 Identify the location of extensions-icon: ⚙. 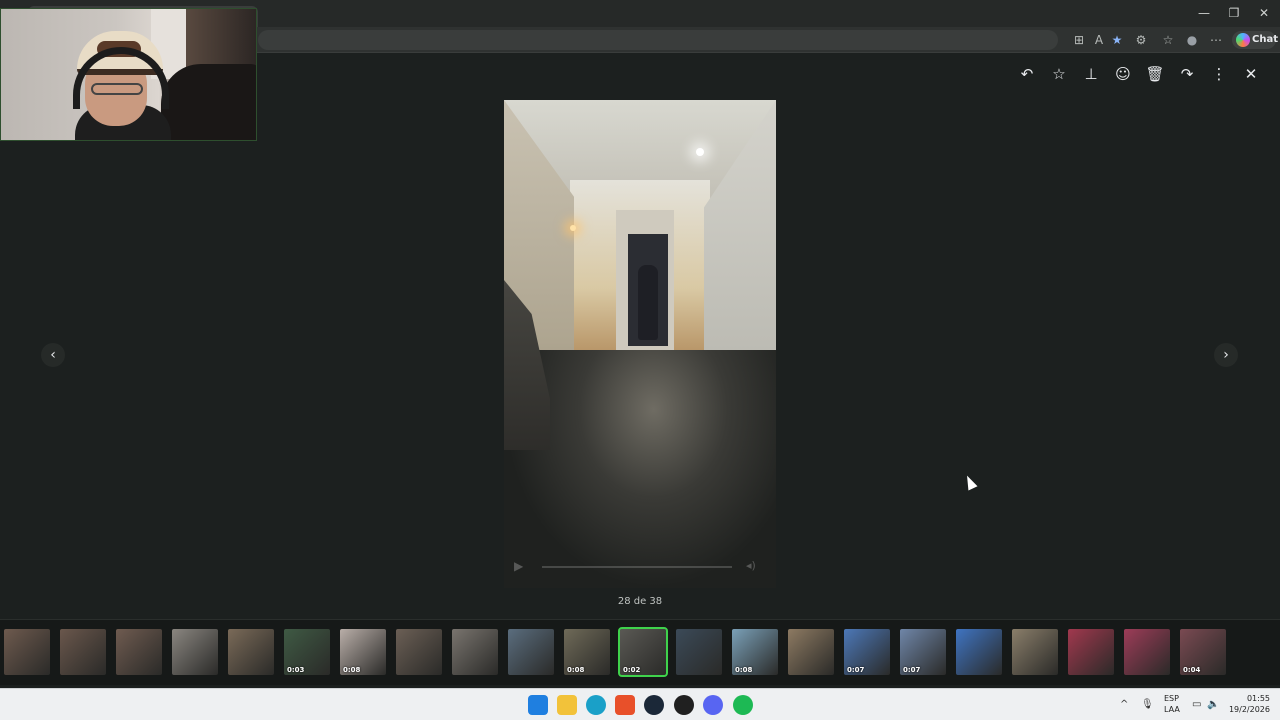
(1141, 40).